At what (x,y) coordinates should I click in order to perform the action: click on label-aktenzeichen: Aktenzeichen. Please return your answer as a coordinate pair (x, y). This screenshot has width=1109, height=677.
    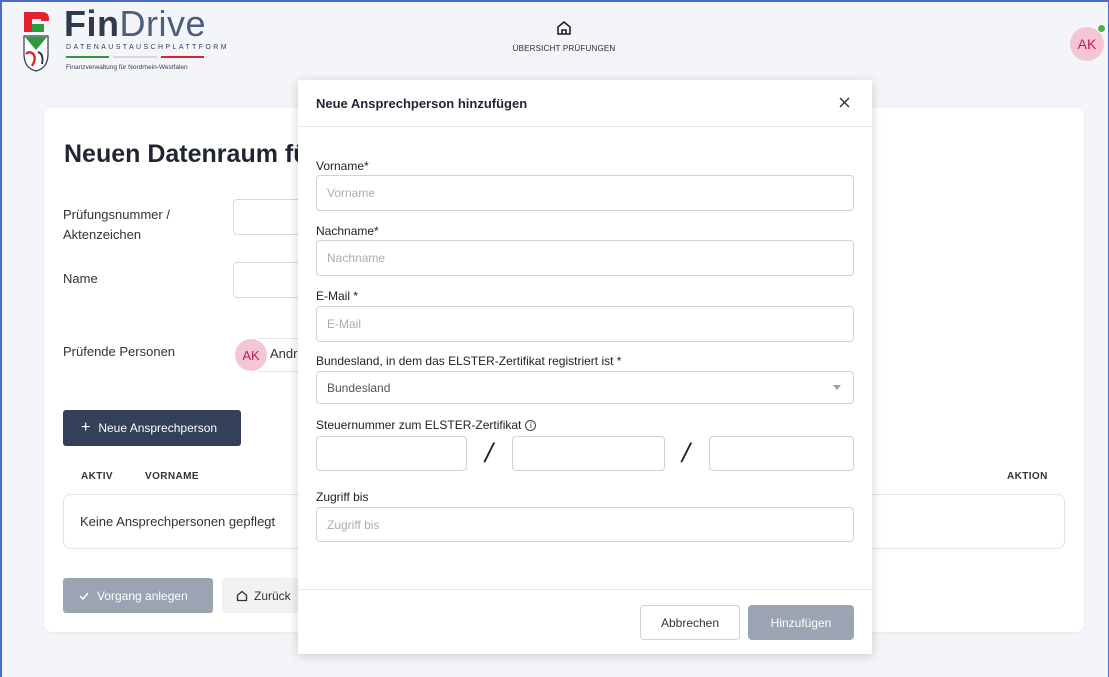
    Looking at the image, I should click on (102, 234).